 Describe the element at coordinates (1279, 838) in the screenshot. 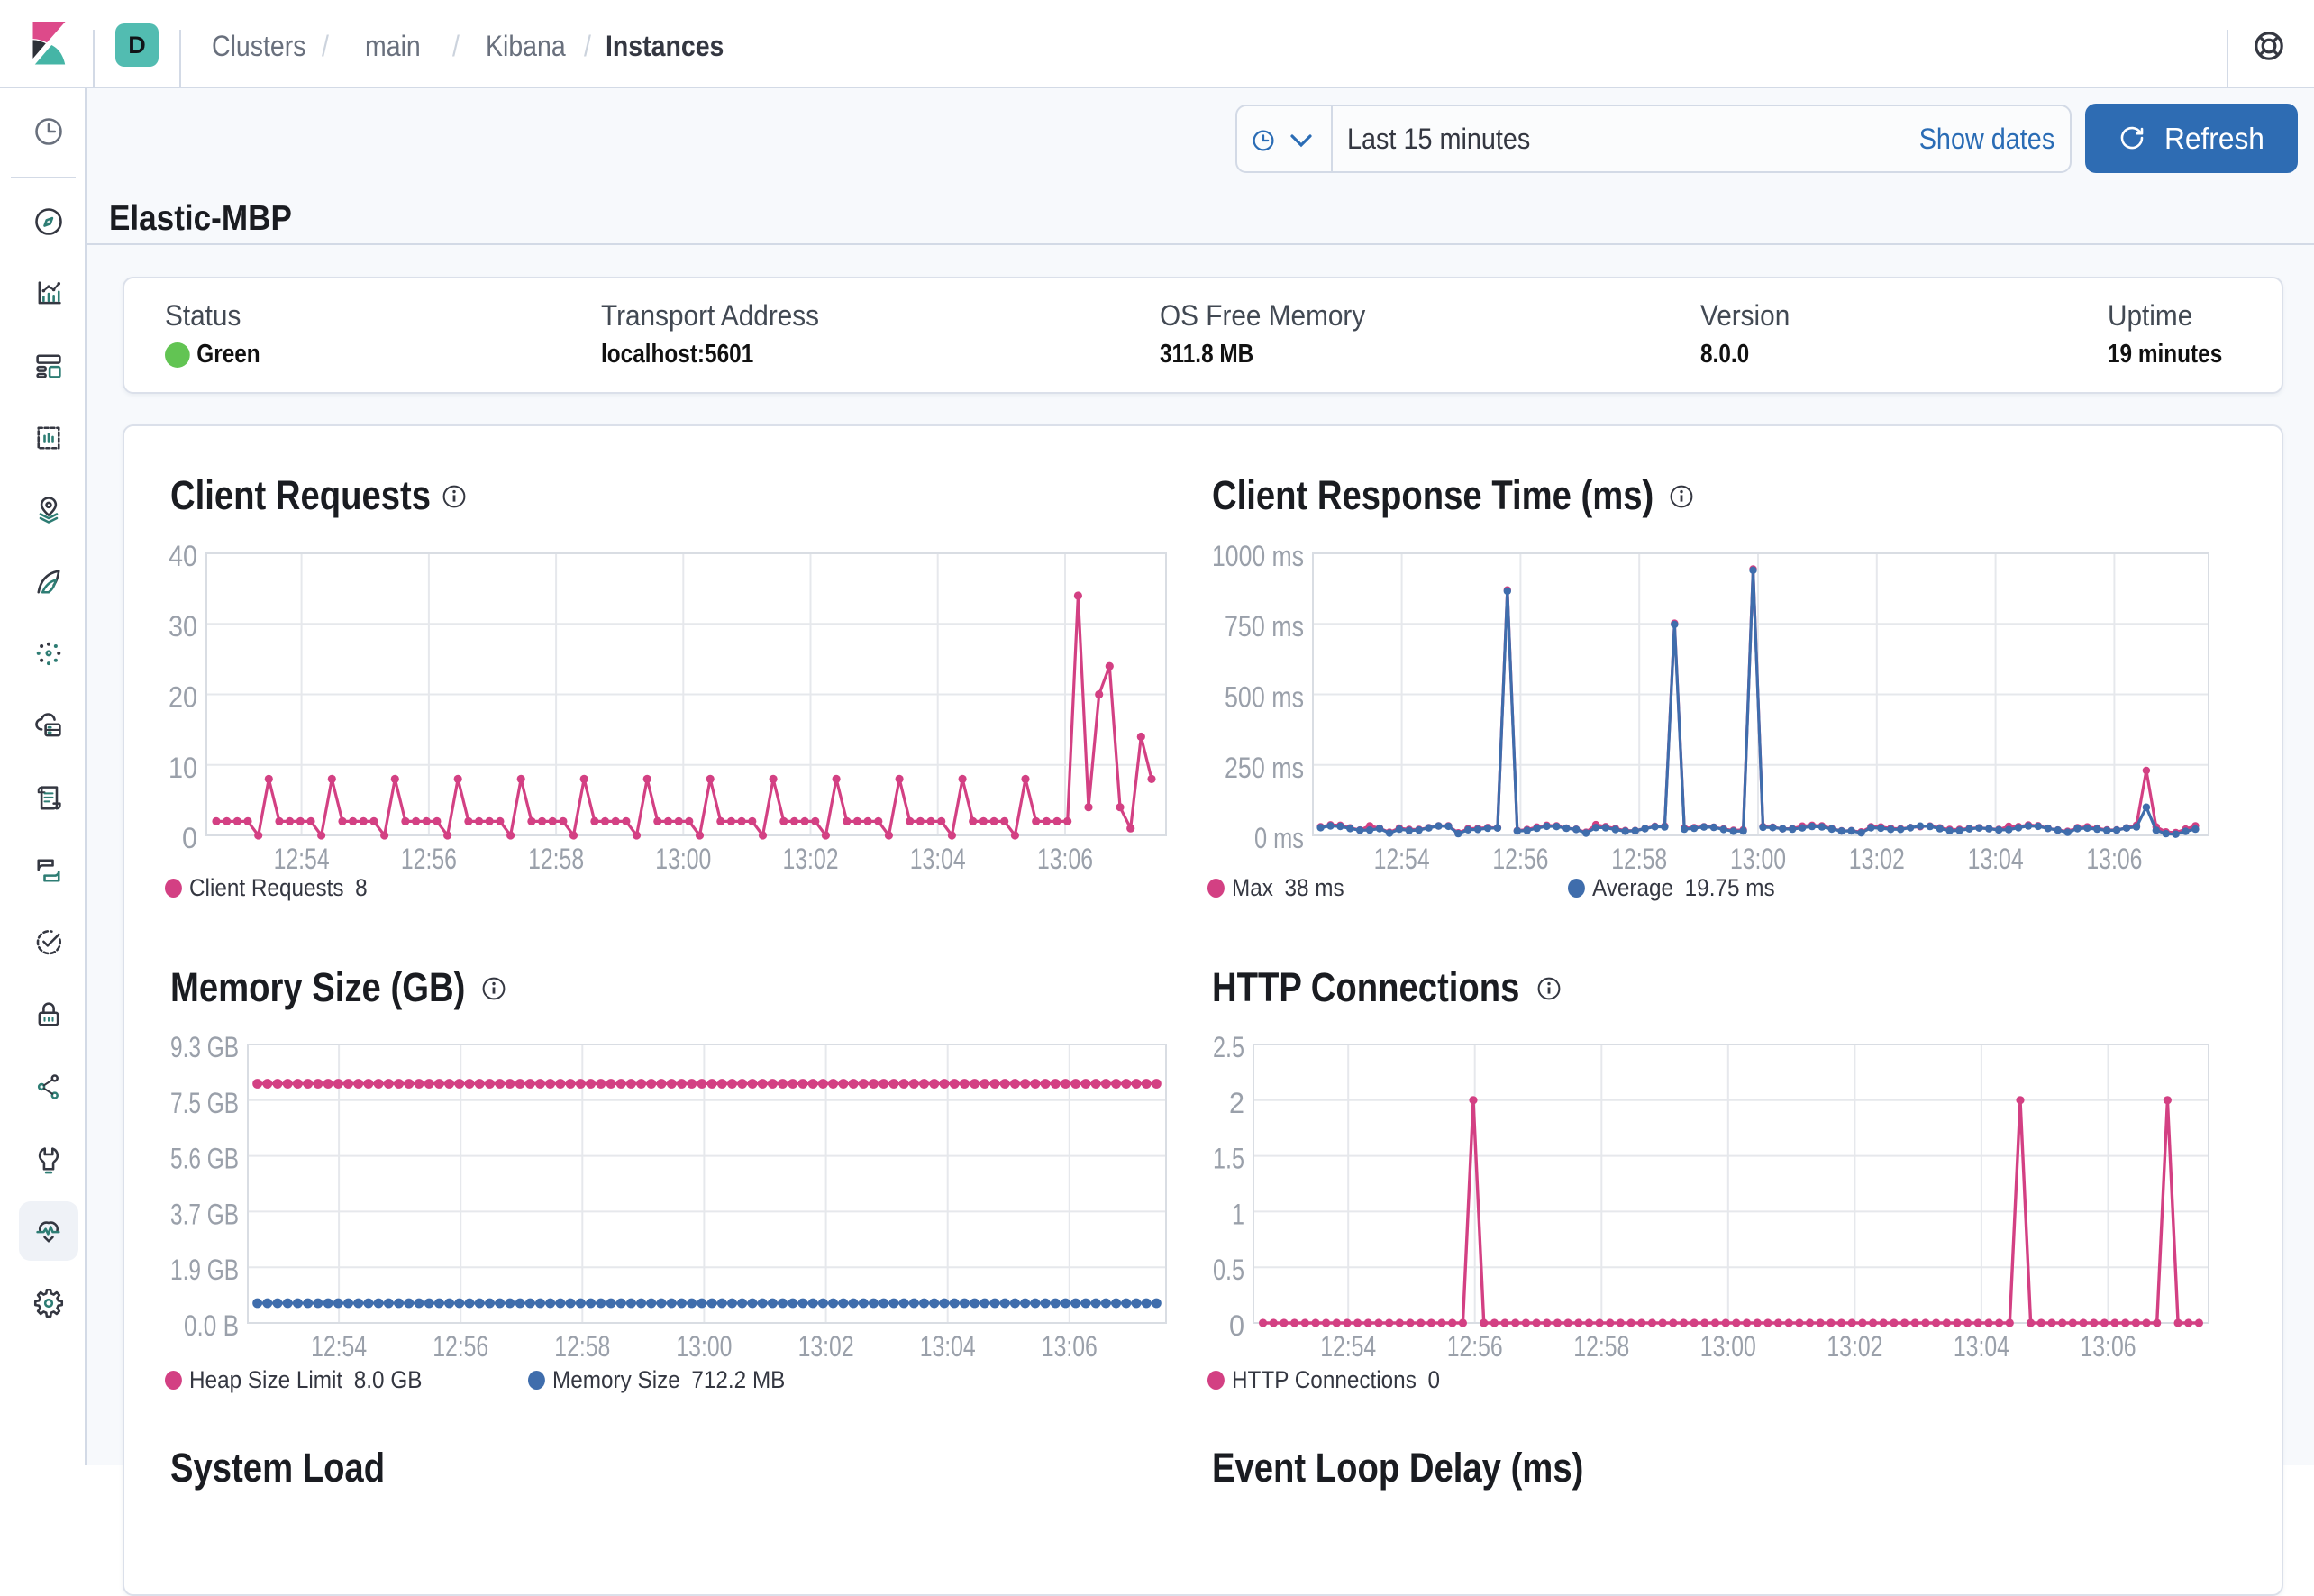

I see `svg-text: 0 ms` at that location.